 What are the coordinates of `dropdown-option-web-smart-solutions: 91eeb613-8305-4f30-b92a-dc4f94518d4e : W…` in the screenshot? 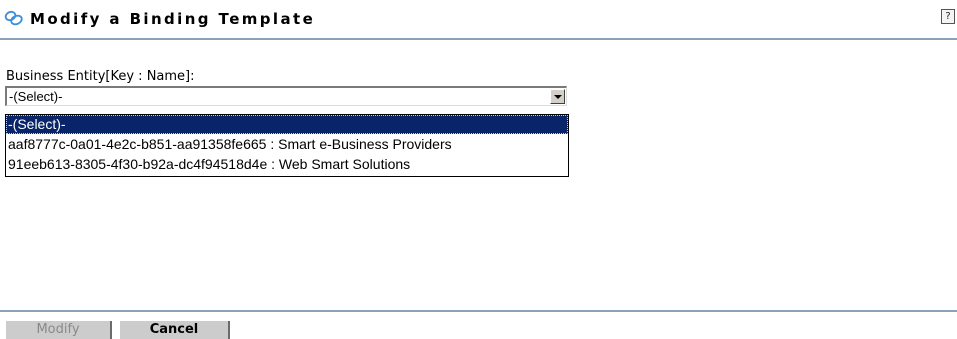 It's located at (287, 164).